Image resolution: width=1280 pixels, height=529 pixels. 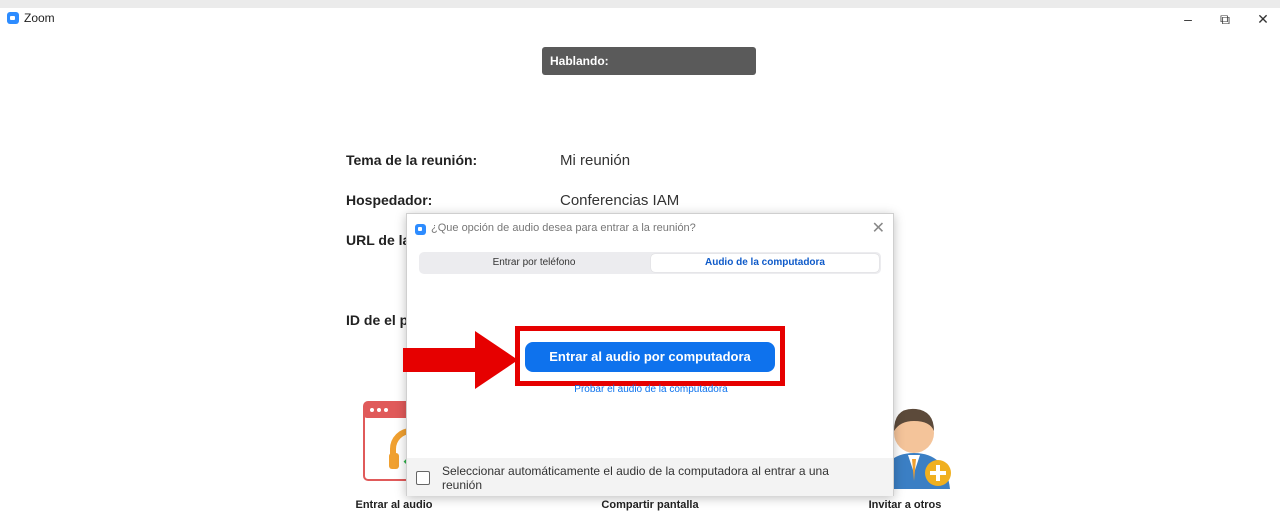 What do you see at coordinates (905, 505) in the screenshot?
I see `invite-label: Invitar a otros` at bounding box center [905, 505].